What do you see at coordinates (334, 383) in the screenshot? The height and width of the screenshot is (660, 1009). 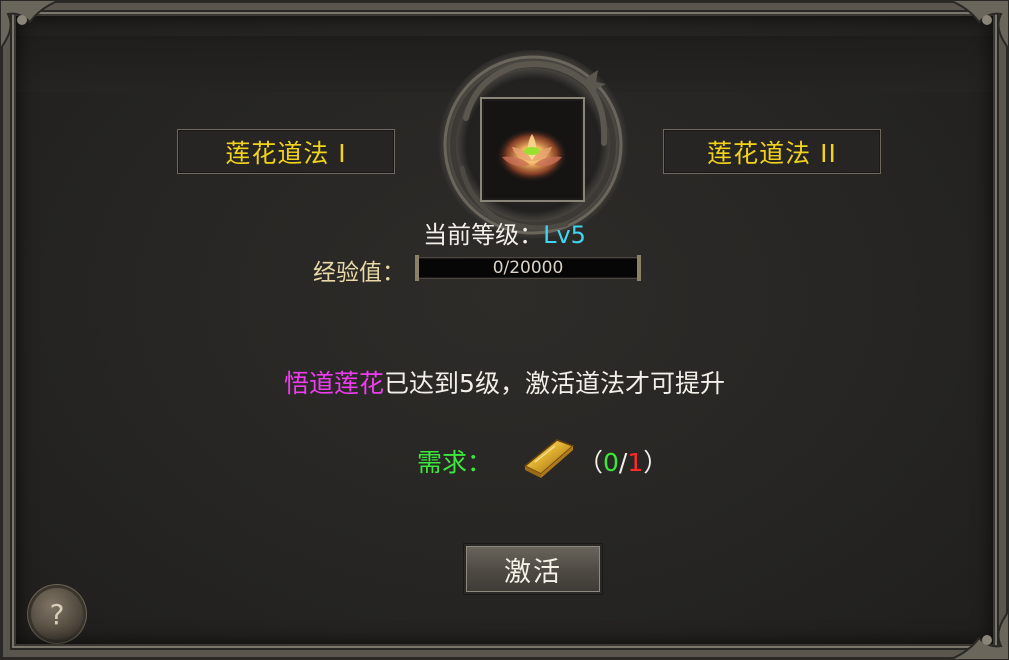 I see `notice-highlight: 悟道莲花` at bounding box center [334, 383].